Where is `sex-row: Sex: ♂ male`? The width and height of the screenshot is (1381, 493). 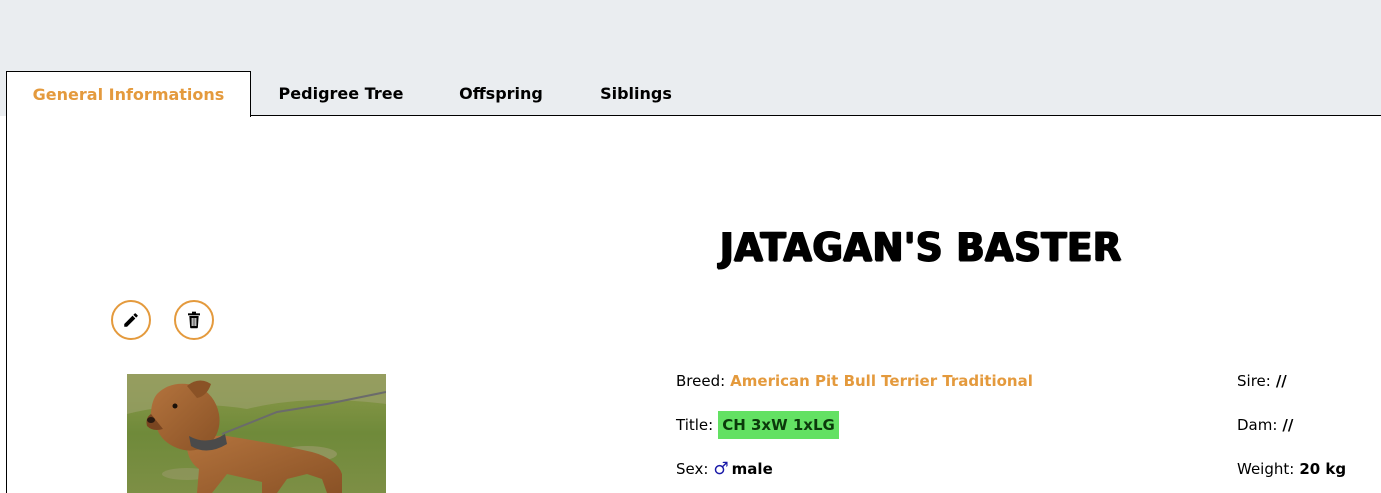
sex-row: Sex: ♂ male is located at coordinates (724, 469).